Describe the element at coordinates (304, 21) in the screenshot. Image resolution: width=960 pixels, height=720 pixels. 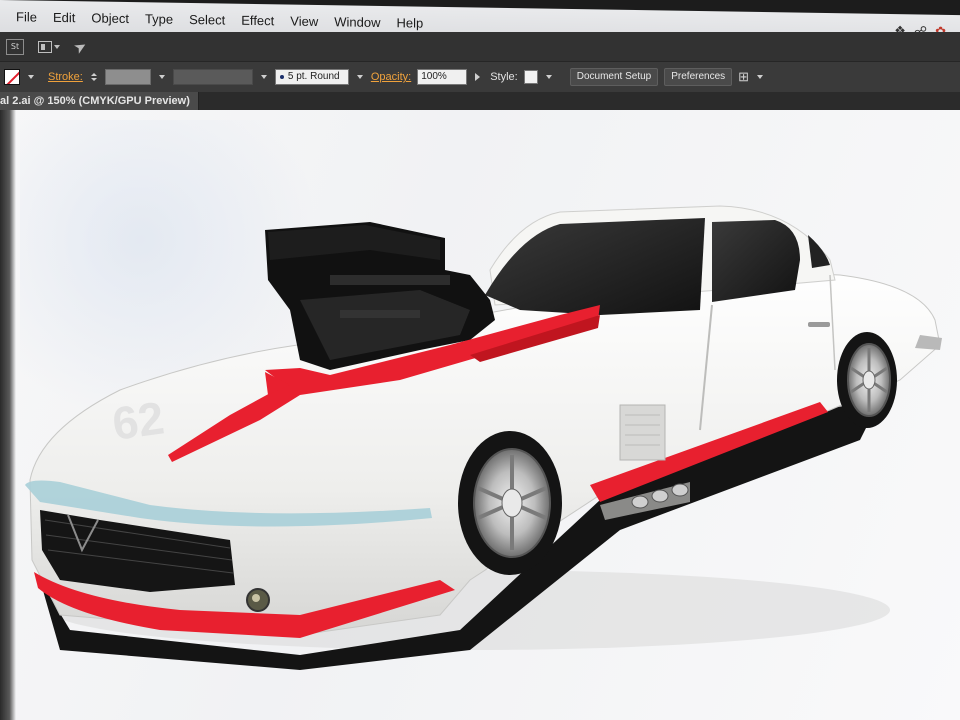
I see `menu-view: View` at that location.